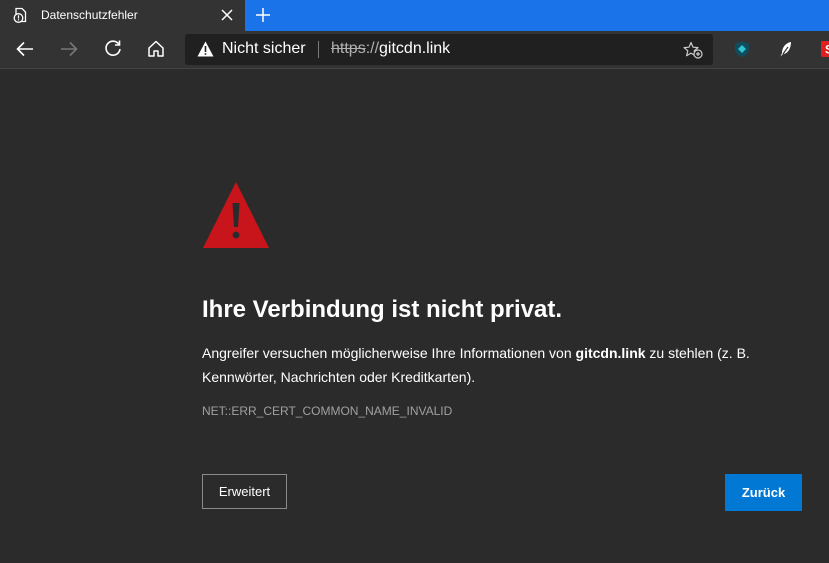 This screenshot has width=829, height=563. I want to click on back-button: Zurück, so click(763, 492).